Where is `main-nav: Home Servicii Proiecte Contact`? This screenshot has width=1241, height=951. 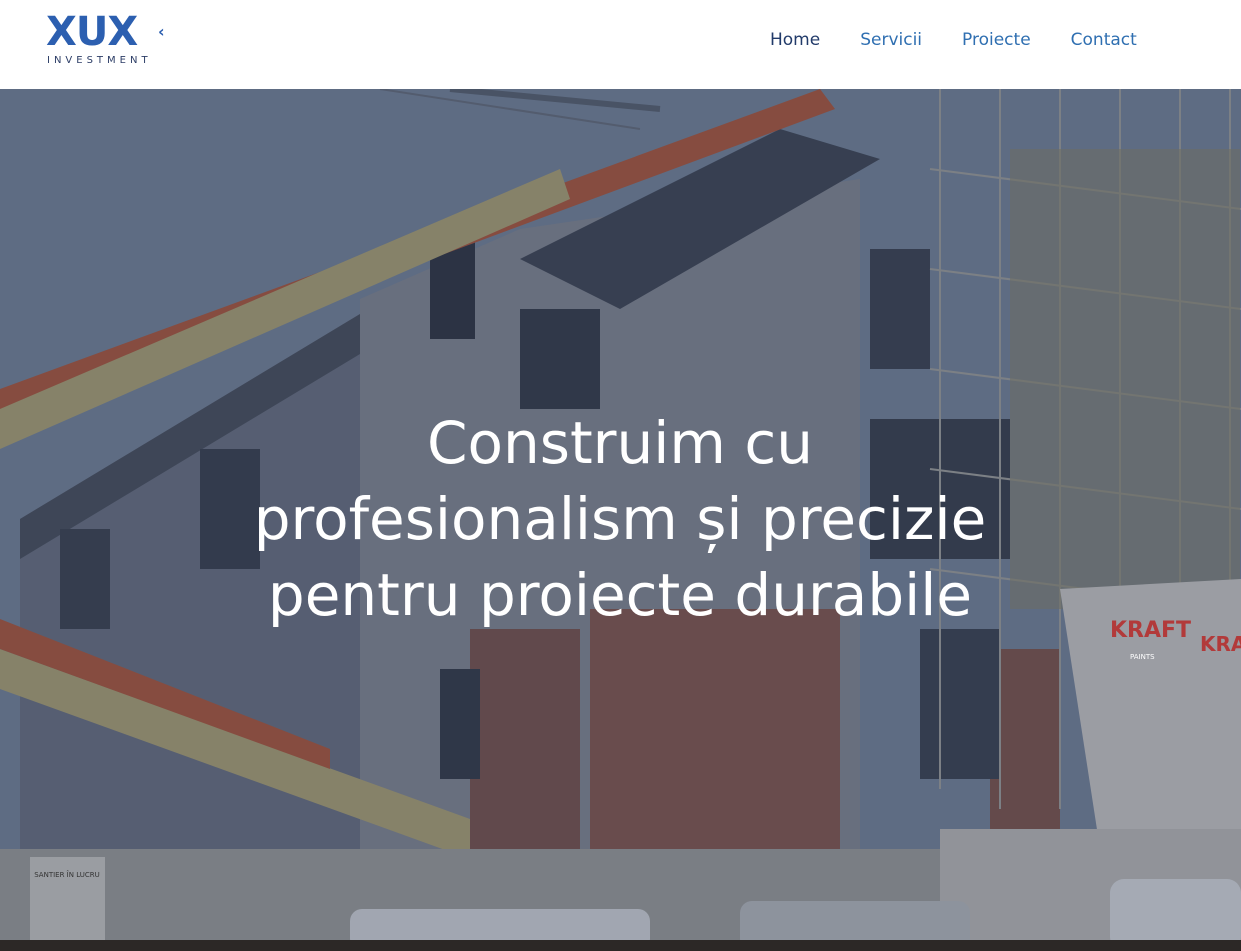
main-nav: Home Servicii Proiecte Contact is located at coordinates (953, 40).